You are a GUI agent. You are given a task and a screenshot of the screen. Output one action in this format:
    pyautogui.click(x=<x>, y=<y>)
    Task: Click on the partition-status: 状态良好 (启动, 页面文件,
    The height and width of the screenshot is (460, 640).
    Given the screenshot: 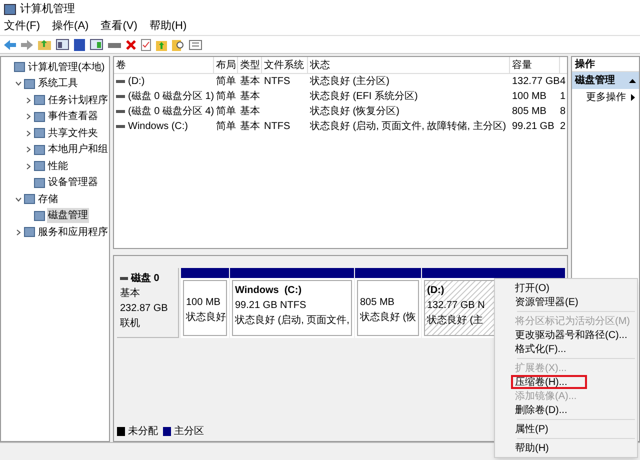 What is the action you would take?
    pyautogui.click(x=292, y=321)
    